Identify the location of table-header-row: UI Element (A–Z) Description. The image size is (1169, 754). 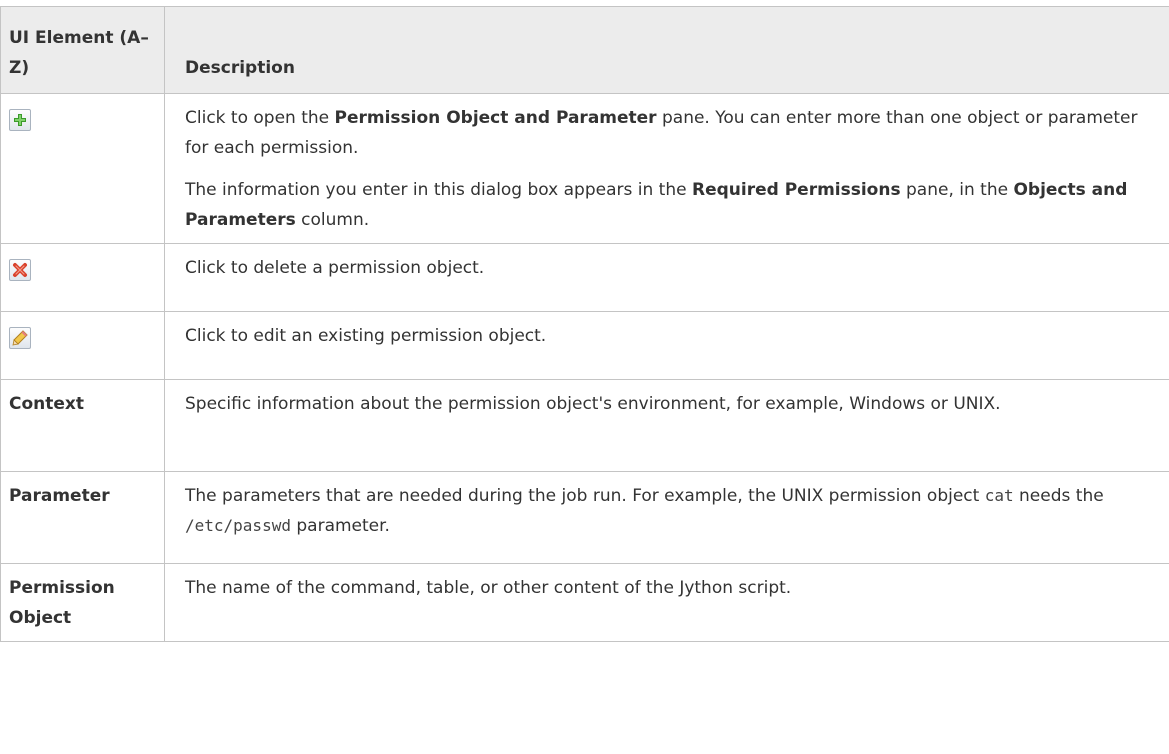
(584, 50).